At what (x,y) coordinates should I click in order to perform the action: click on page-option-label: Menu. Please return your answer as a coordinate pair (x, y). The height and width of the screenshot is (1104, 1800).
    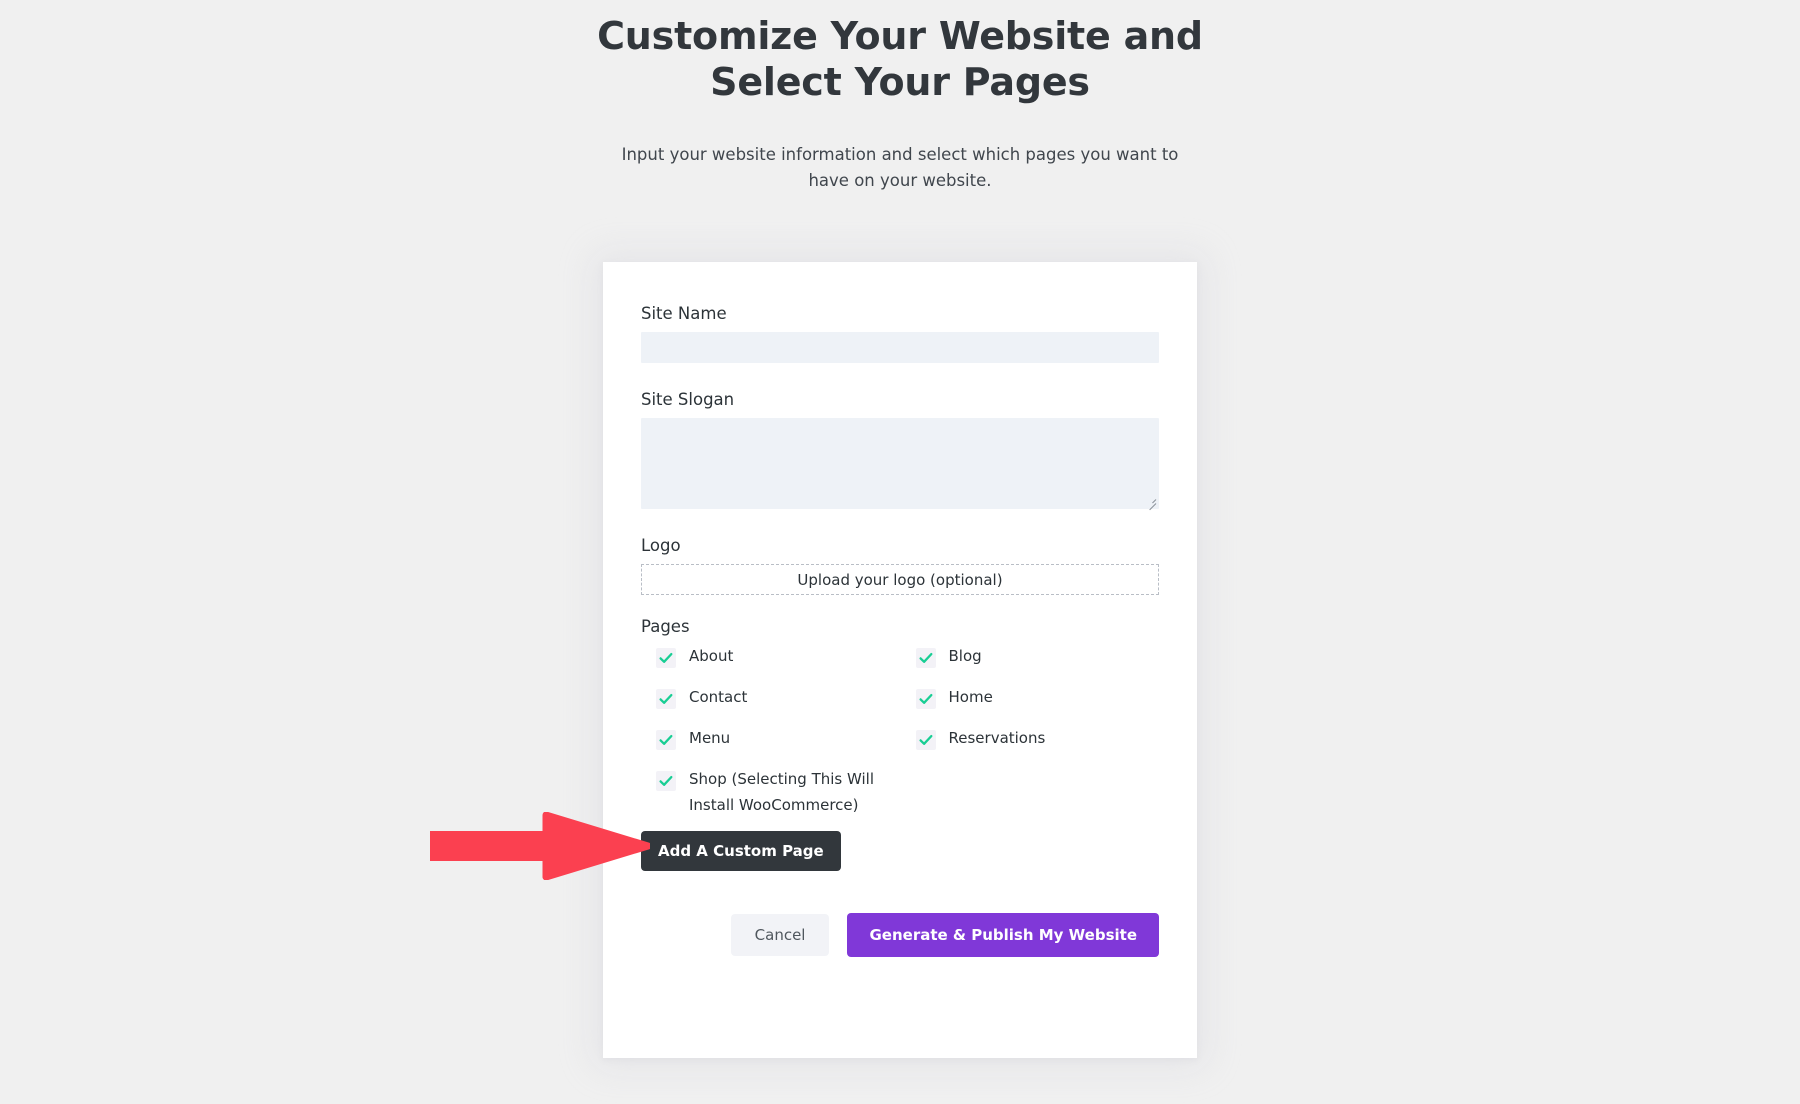
    Looking at the image, I should click on (710, 738).